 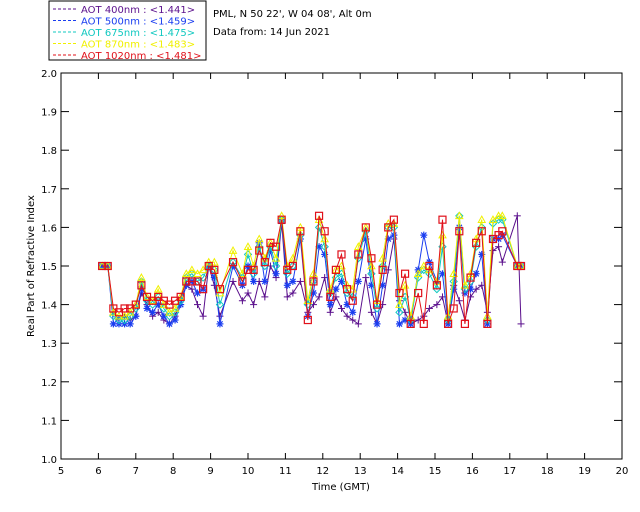 I want to click on y-tick-label: 1.5, so click(x=49, y=267).